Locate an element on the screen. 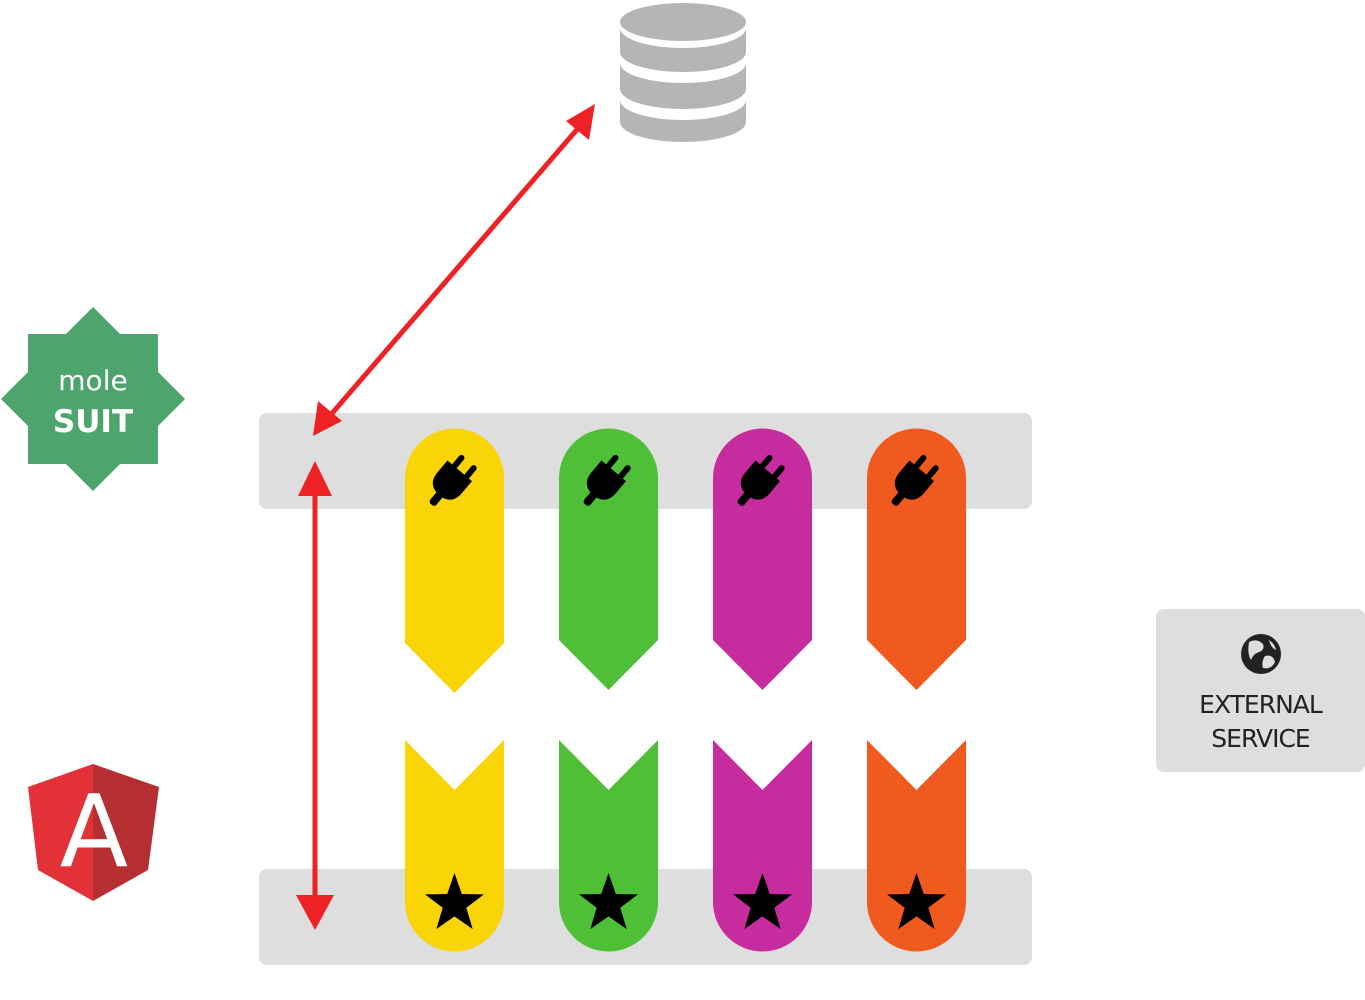 The image size is (1365, 1000). external-service-label: EXTERNAL SERVICE is located at coordinates (1260, 722).